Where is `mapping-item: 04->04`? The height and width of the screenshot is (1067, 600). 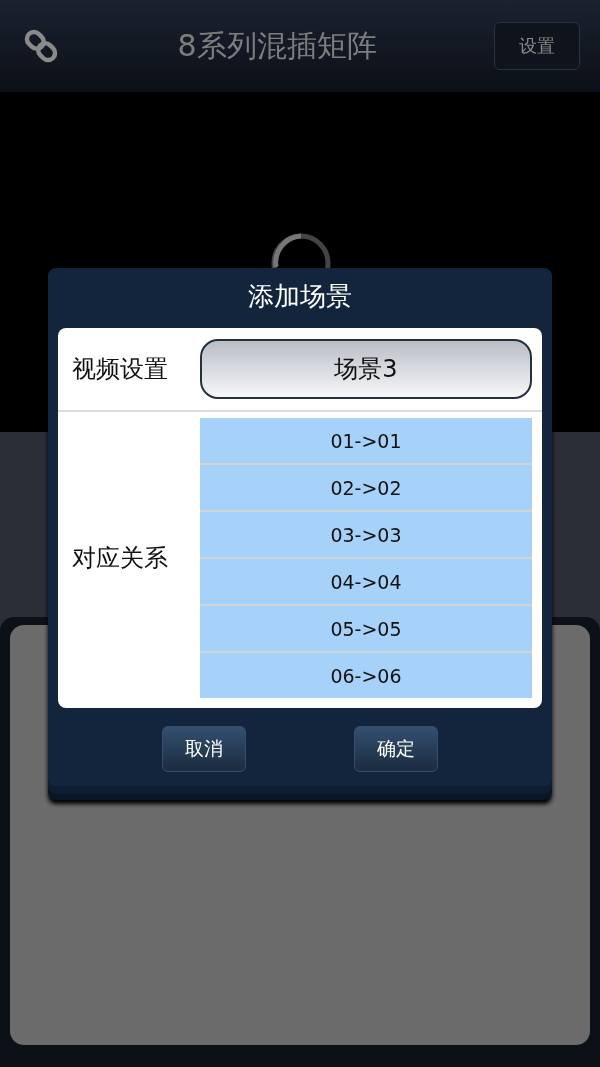
mapping-item: 04->04 is located at coordinates (366, 580).